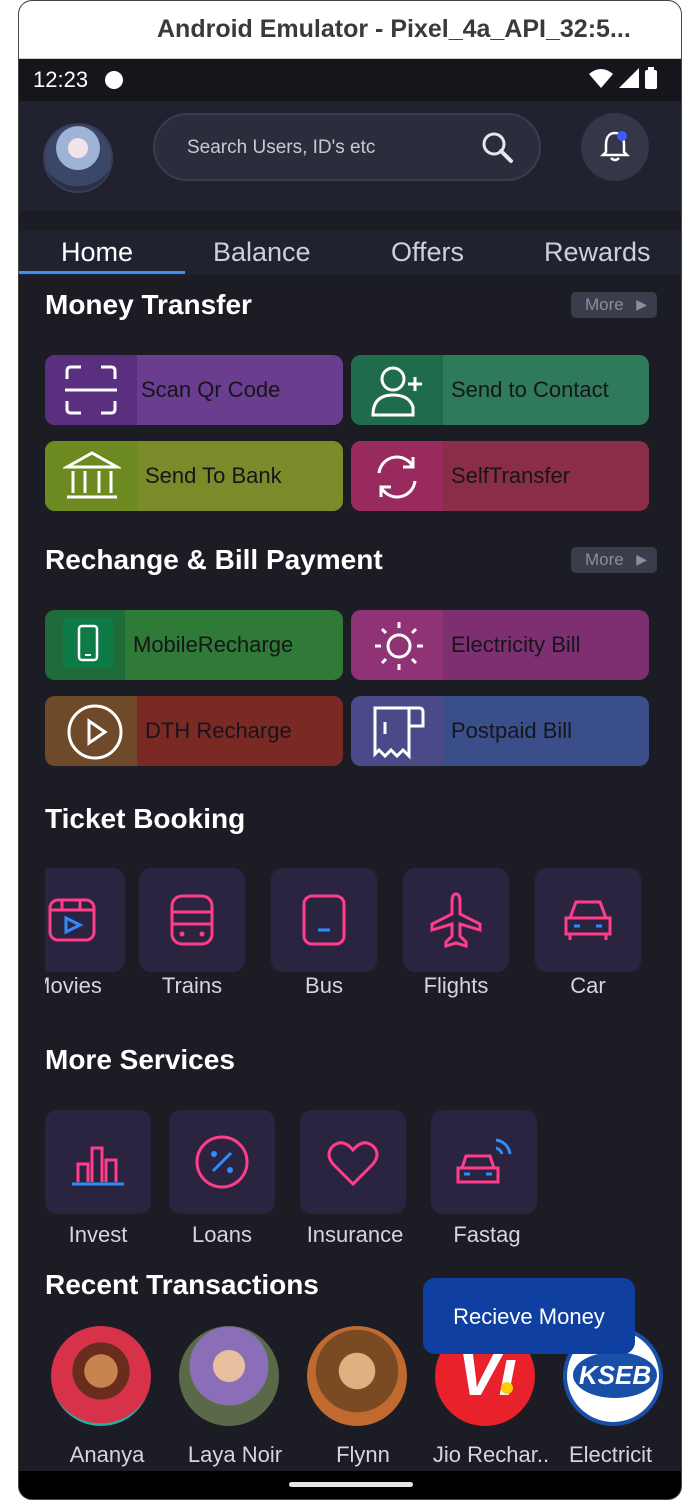 This screenshot has width=686, height=1502. What do you see at coordinates (72, 920) in the screenshot?
I see `movie-icon` at bounding box center [72, 920].